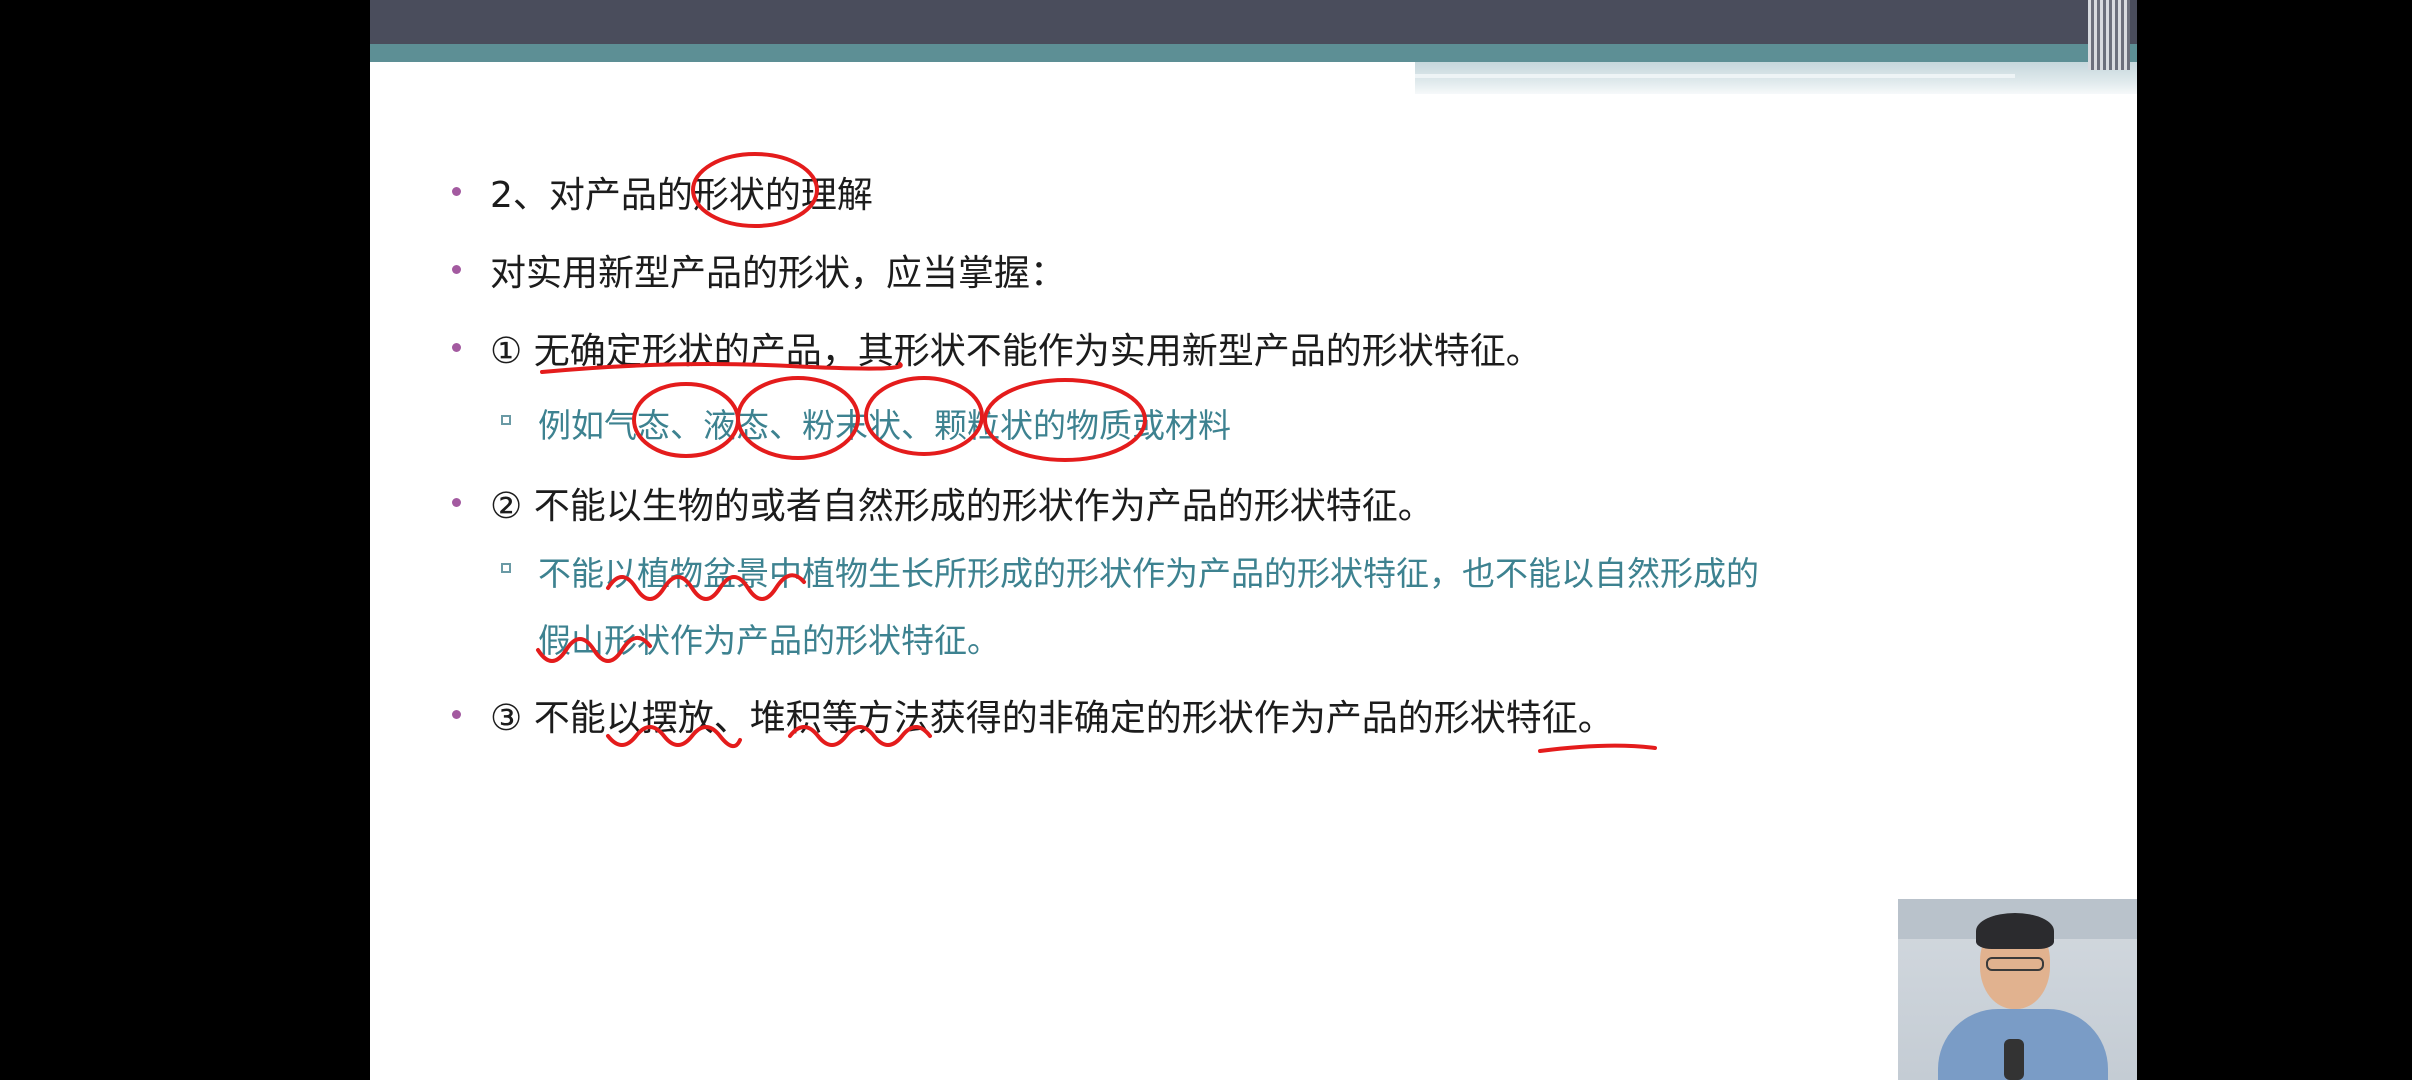 The height and width of the screenshot is (1080, 2412). Describe the element at coordinates (1148, 573) in the screenshot. I see `sub-item-example-2a: 不能以植物盆景中植物生长所形成的形状作为产品的形状特征，也不能以自然形成的` at that location.